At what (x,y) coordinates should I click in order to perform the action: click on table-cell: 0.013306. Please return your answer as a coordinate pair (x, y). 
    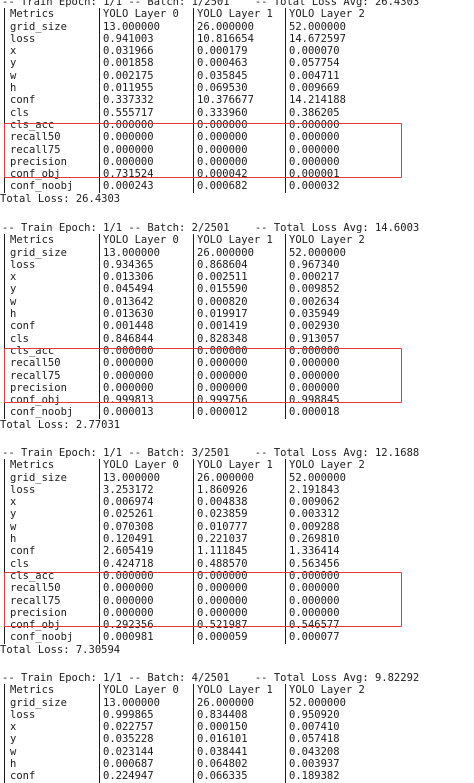
    Looking at the image, I should click on (128, 277).